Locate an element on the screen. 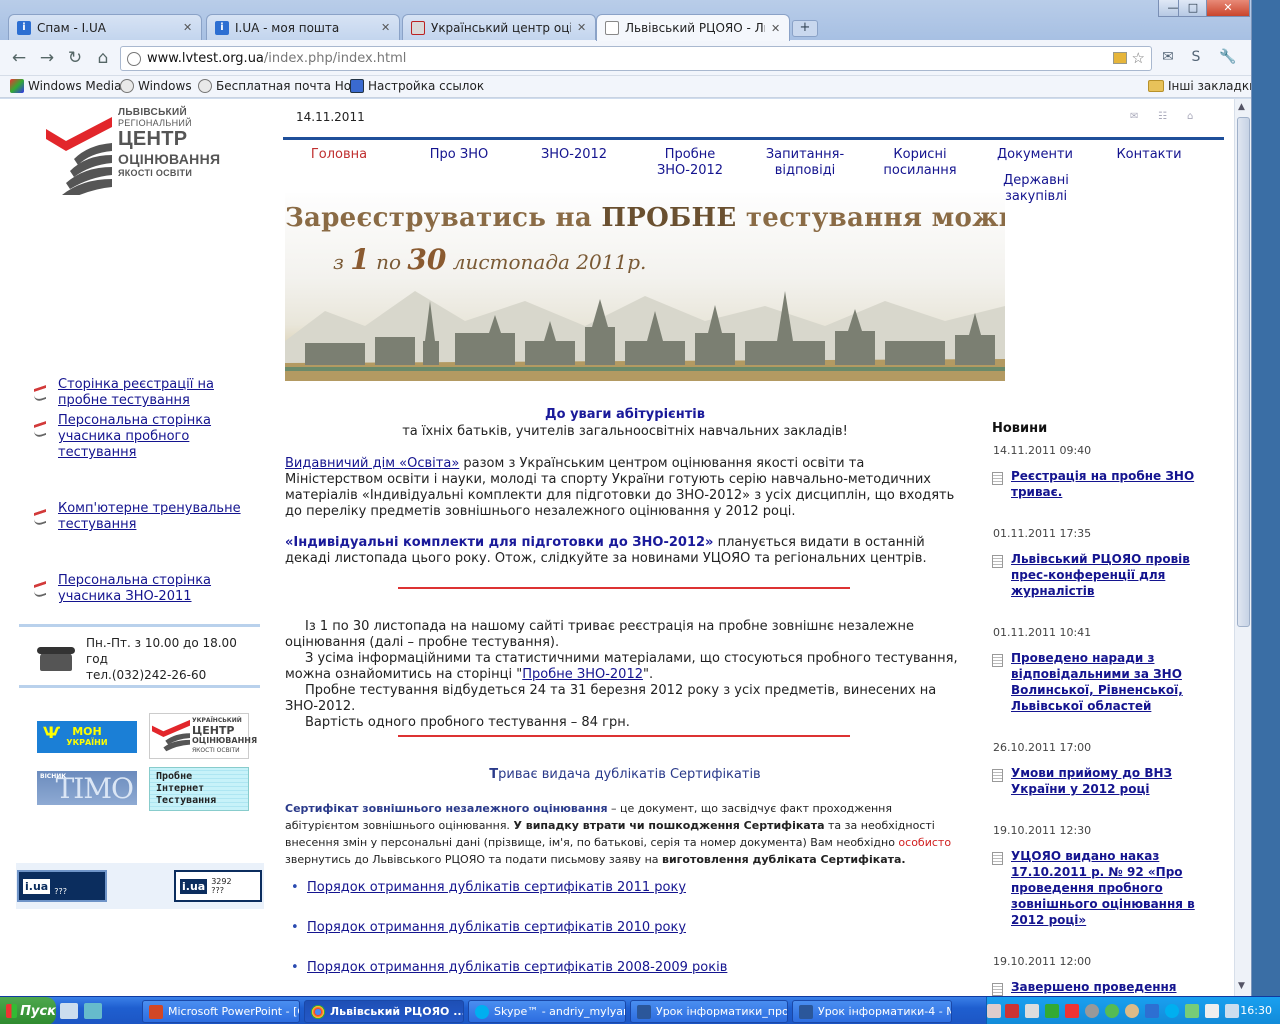 This screenshot has height=1024, width=1280. tab-ucoyo: Український центр оцінюван ✕ is located at coordinates (499, 27).